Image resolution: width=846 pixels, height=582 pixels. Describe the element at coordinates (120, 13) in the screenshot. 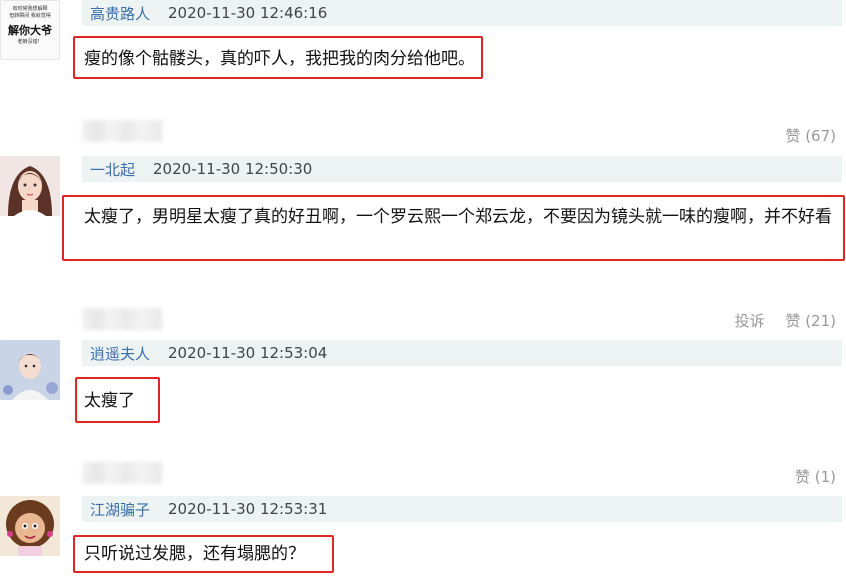

I see `username: 高贵路人` at that location.